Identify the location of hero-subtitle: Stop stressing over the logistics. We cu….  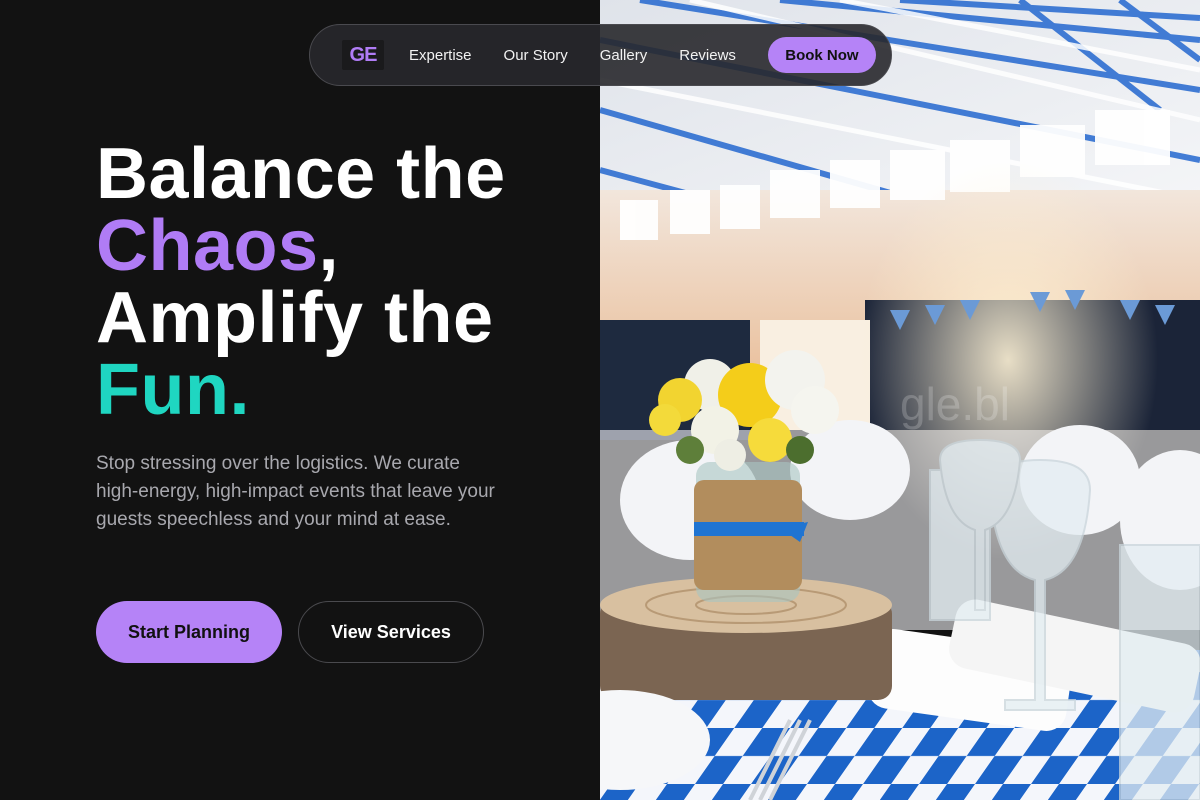
(295, 491).